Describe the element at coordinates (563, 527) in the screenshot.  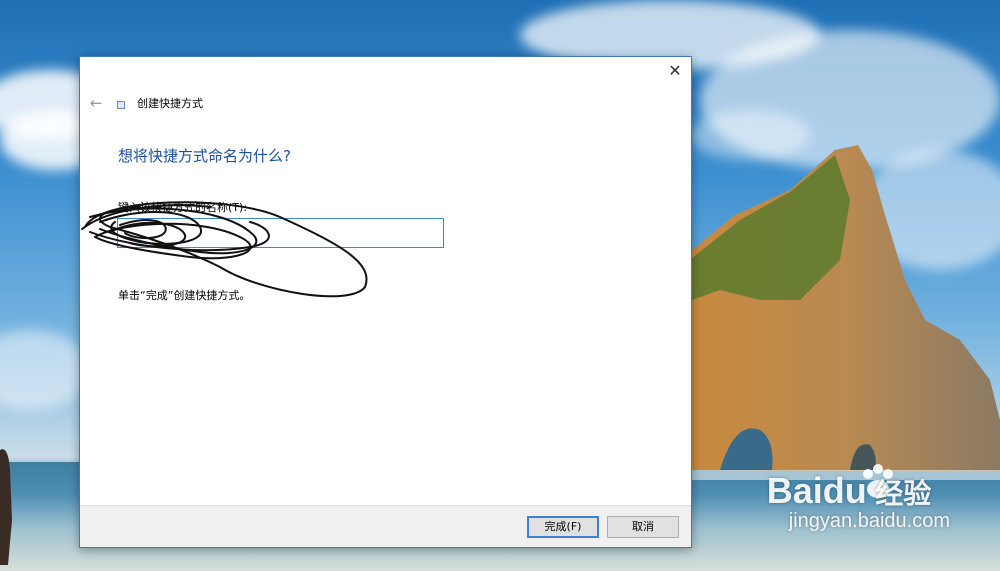
I see `finish-button: 完成(F)` at that location.